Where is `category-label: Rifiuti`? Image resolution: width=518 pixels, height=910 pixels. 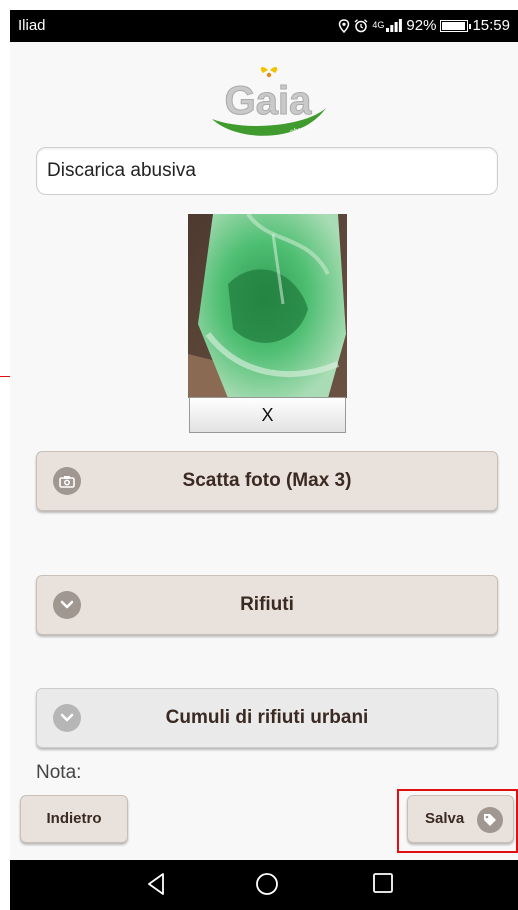
category-label: Rifiuti is located at coordinates (267, 604).